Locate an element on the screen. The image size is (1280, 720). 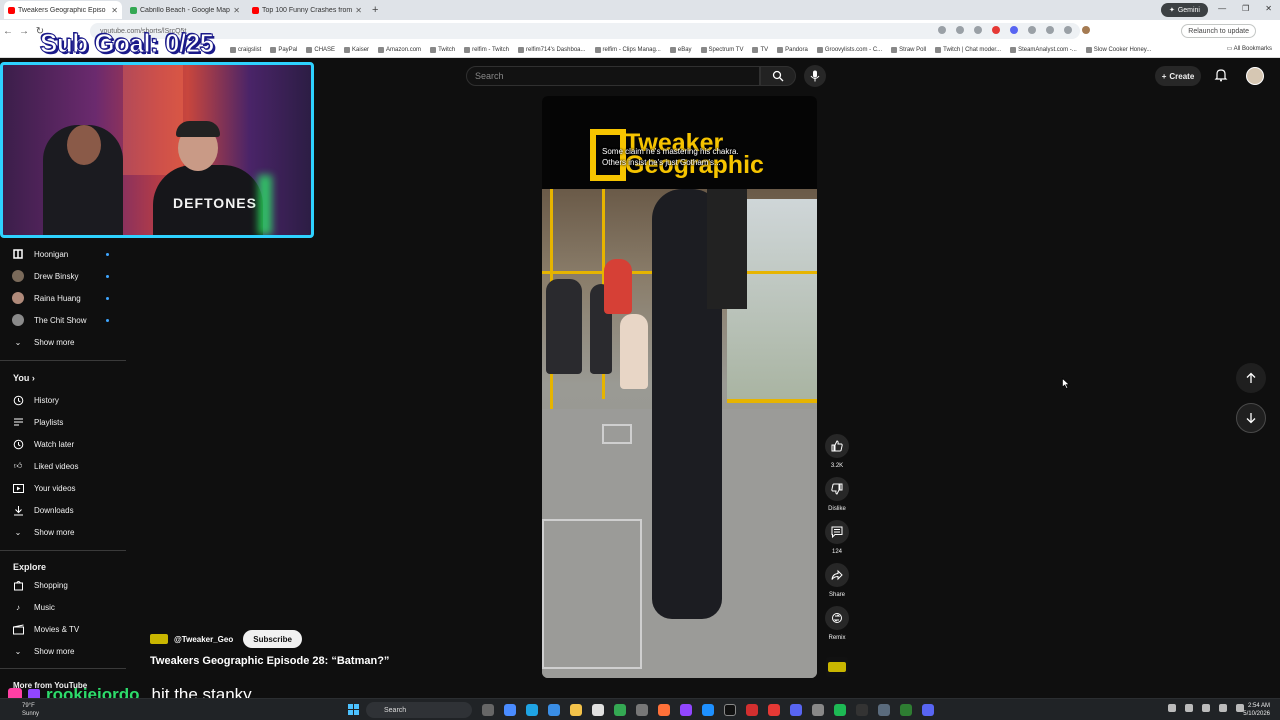
sidebar-item-movies-tv: Movies & TV is located at coordinates (45, 629).